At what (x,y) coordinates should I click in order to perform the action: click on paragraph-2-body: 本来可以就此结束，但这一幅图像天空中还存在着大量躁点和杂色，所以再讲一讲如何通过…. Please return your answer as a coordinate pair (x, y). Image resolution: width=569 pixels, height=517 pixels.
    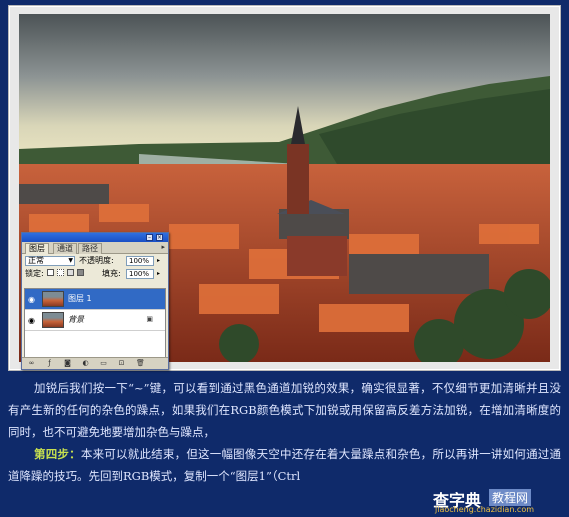
    Looking at the image, I should click on (285, 465).